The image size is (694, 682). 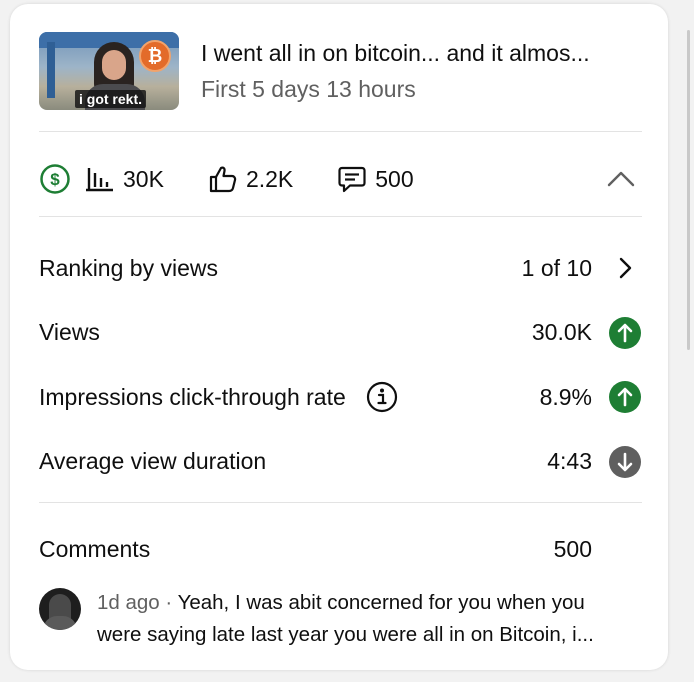 What do you see at coordinates (625, 268) in the screenshot?
I see `chevron-right-icon` at bounding box center [625, 268].